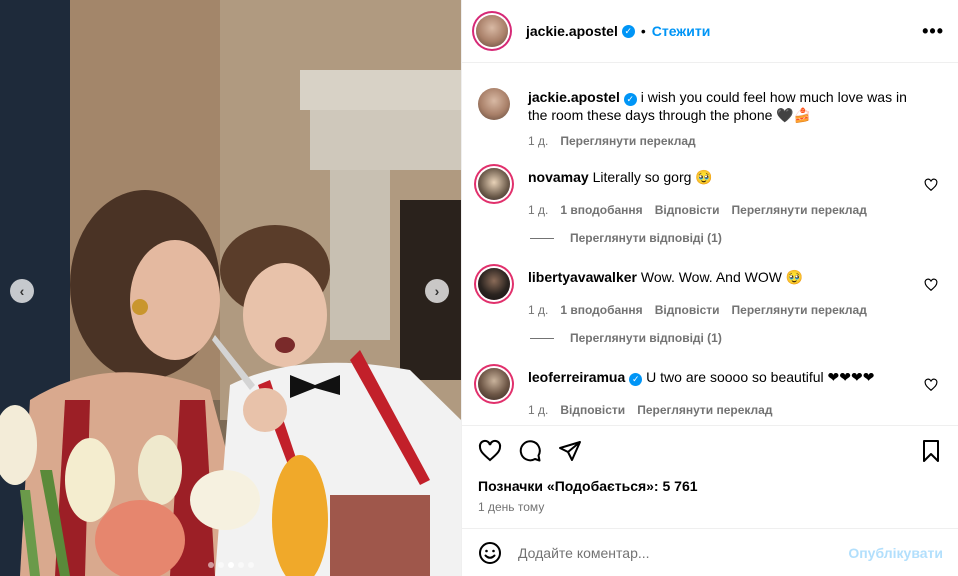 This screenshot has height=576, width=958. Describe the element at coordinates (710, 486) in the screenshot. I see `likes-count: Позначки «Подобається»: 5 761` at that location.